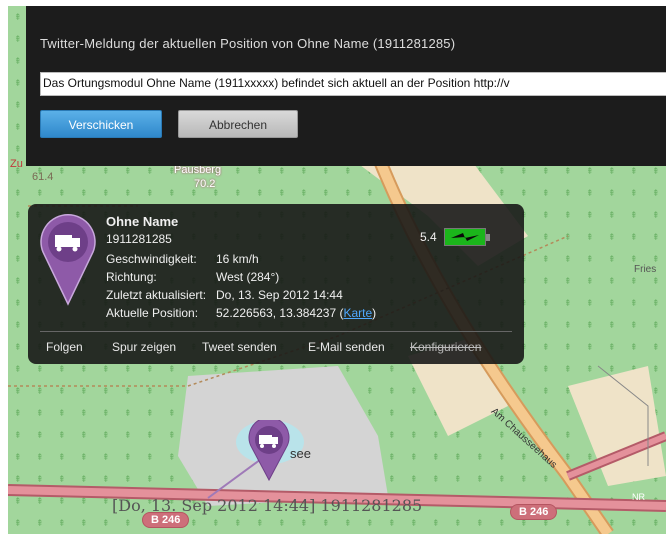  I want to click on detail-row-speed: Geschwindigkeit: 16 km/h, so click(182, 259).